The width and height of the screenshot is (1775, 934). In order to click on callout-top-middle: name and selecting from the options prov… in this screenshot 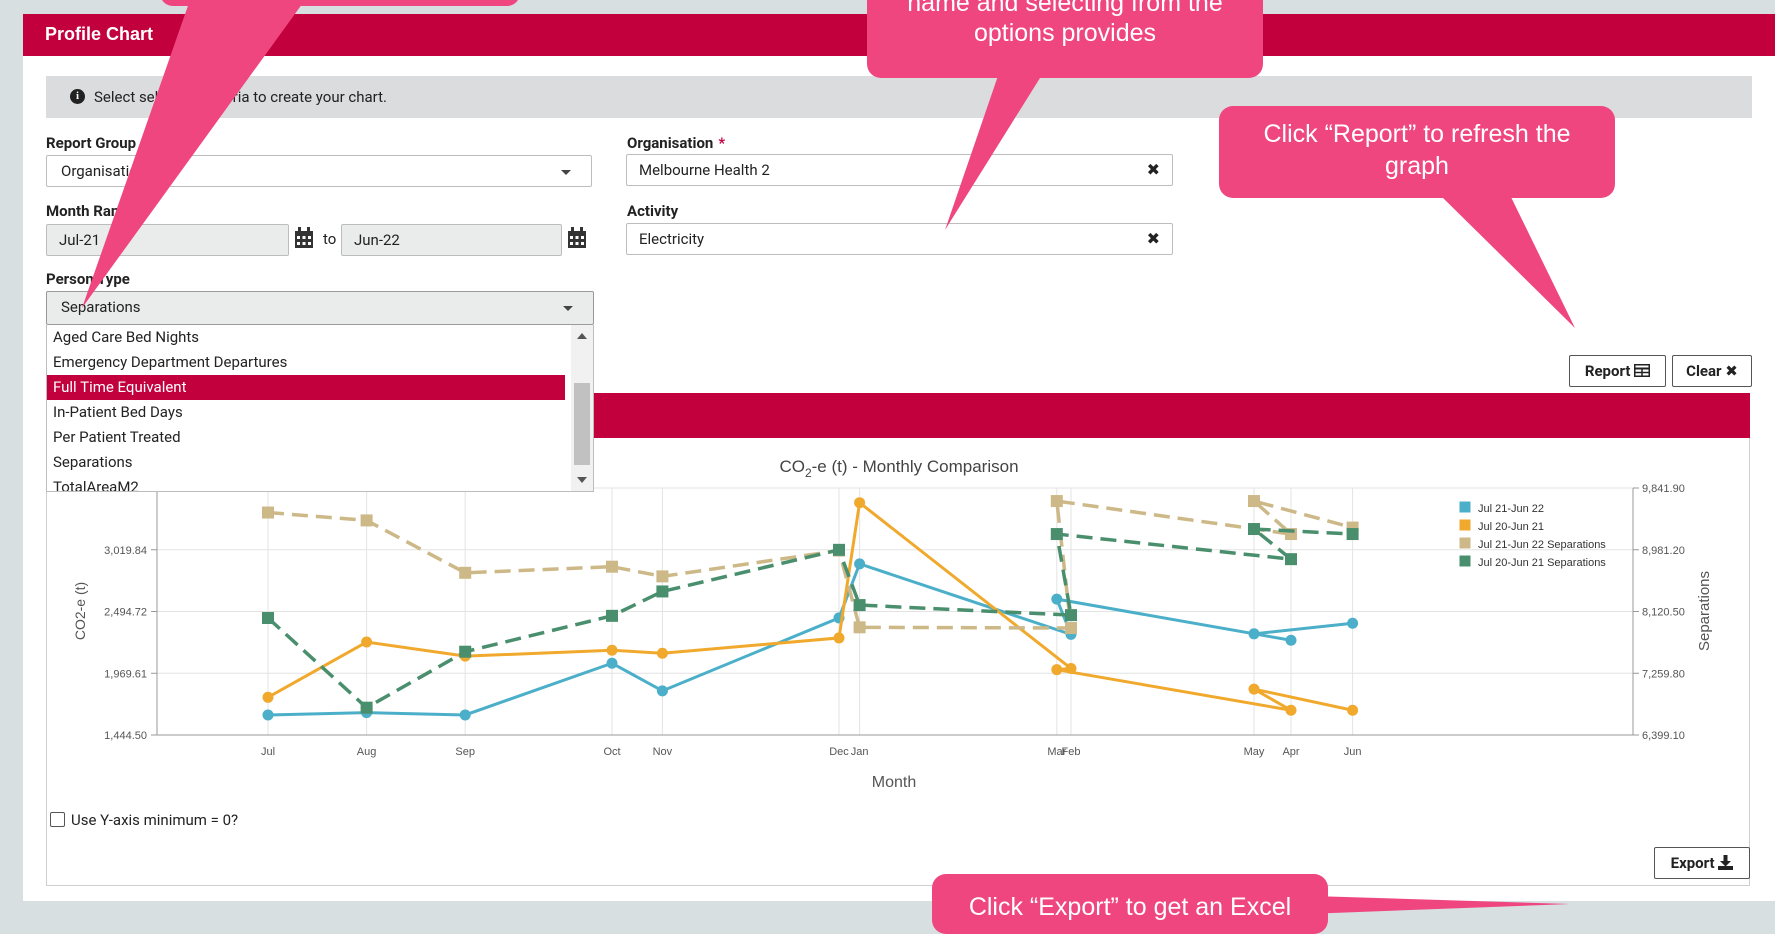, I will do `click(1065, 39)`.